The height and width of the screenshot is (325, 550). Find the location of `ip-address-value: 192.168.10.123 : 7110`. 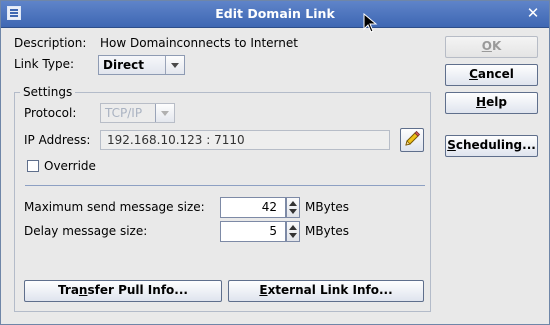

ip-address-value: 192.168.10.123 : 7110 is located at coordinates (176, 140).